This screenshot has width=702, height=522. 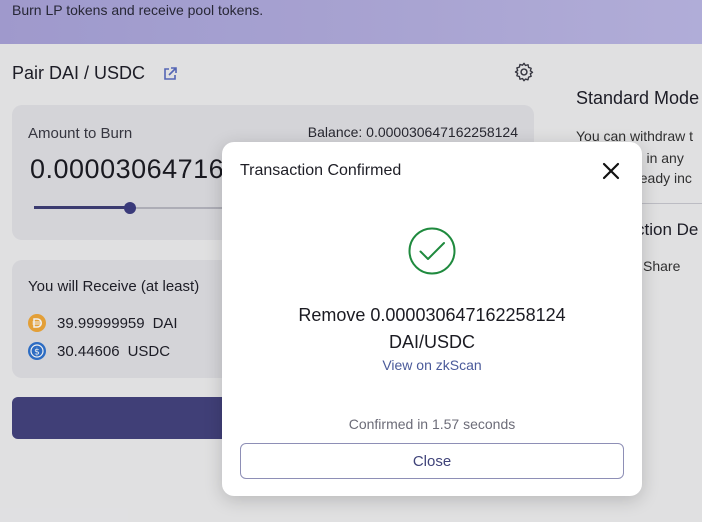 What do you see at coordinates (431, 342) in the screenshot?
I see `remove-pair-text: DAI/USDC` at bounding box center [431, 342].